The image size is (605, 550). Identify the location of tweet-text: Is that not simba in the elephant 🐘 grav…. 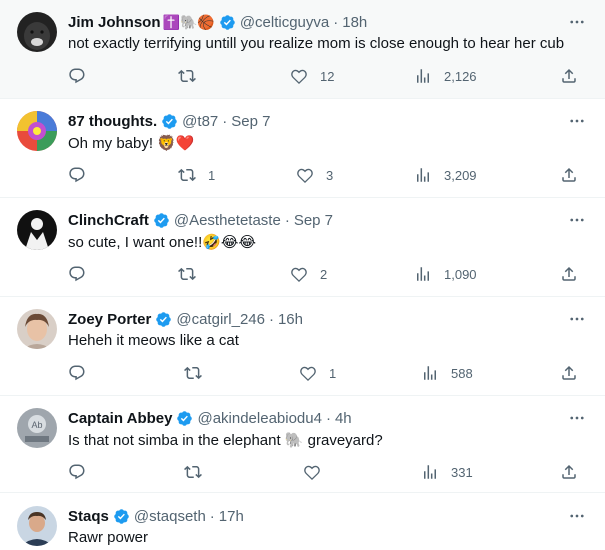
(225, 440).